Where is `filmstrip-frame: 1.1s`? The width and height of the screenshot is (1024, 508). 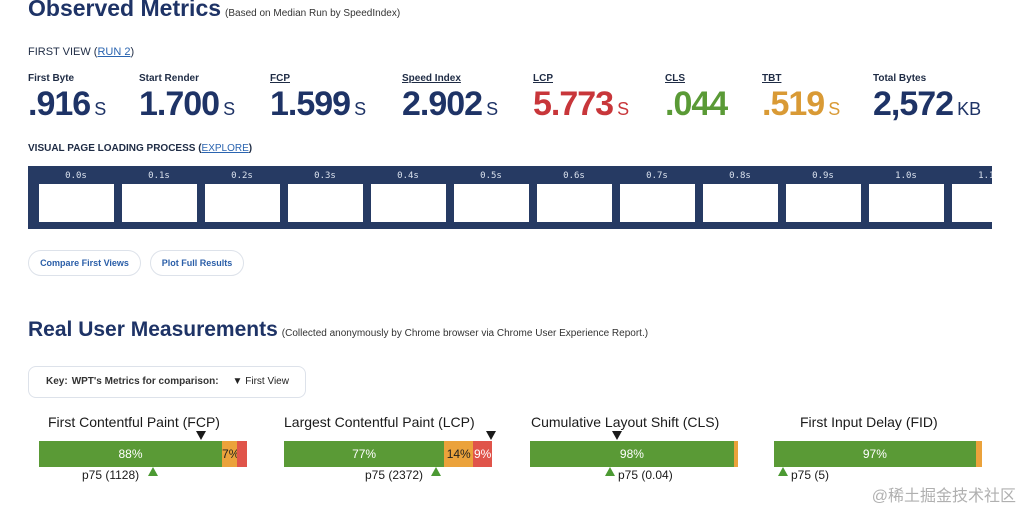 filmstrip-frame: 1.1s is located at coordinates (970, 197).